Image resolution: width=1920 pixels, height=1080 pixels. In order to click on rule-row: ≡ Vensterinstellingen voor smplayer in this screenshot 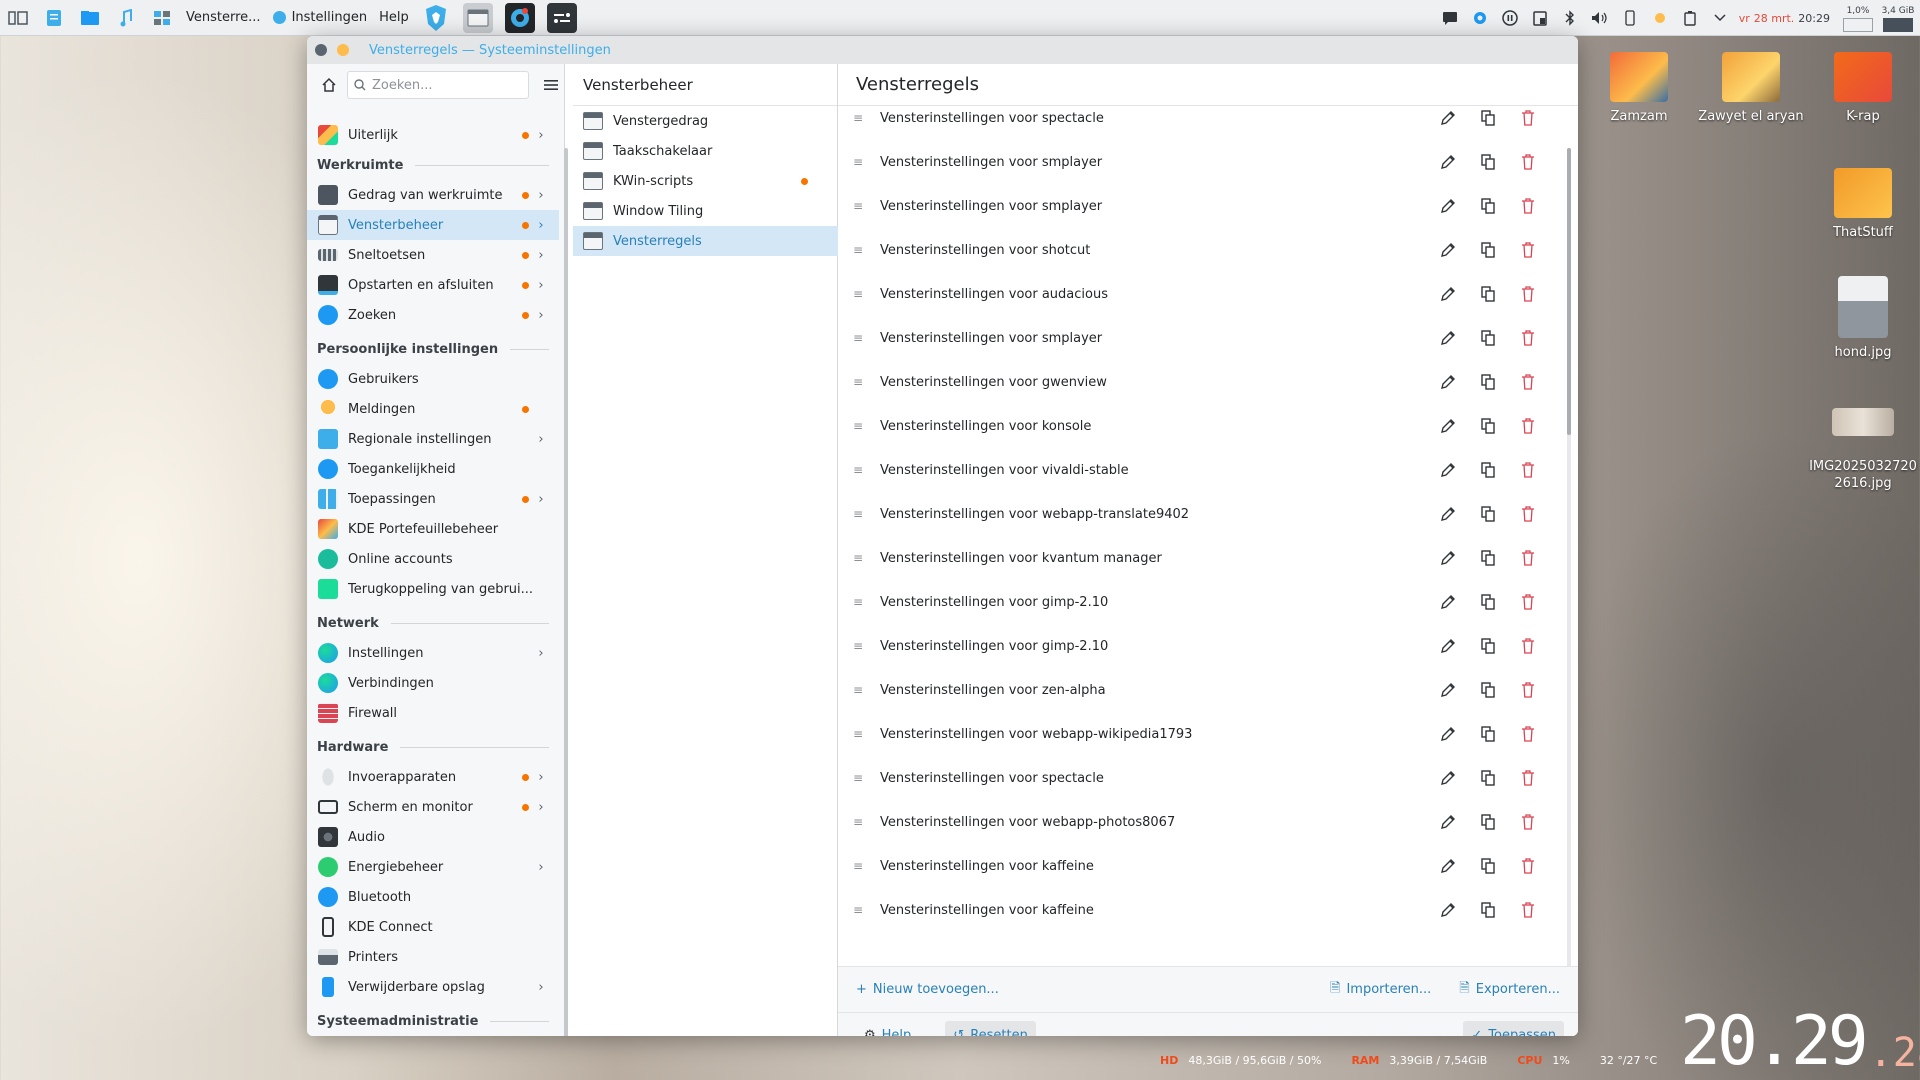, I will do `click(1193, 206)`.